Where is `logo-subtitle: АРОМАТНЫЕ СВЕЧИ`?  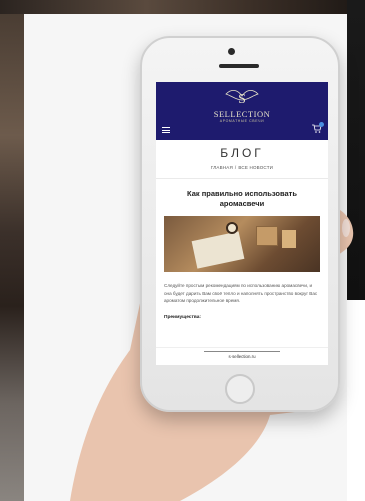
logo-subtitle: АРОМАТНЫЕ СВЕЧИ is located at coordinates (242, 121).